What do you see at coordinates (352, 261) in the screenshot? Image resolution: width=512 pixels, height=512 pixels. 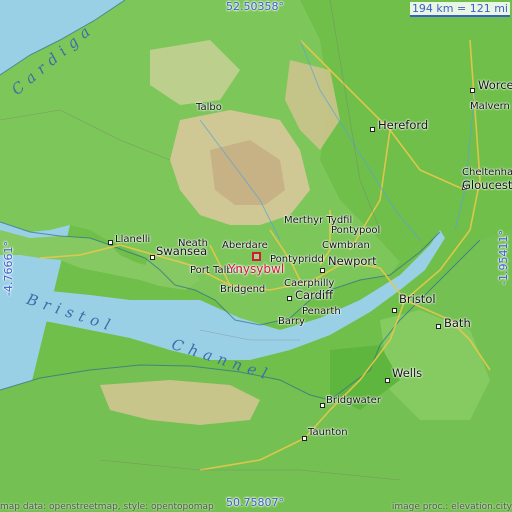 I see `newport-label: Newport` at bounding box center [352, 261].